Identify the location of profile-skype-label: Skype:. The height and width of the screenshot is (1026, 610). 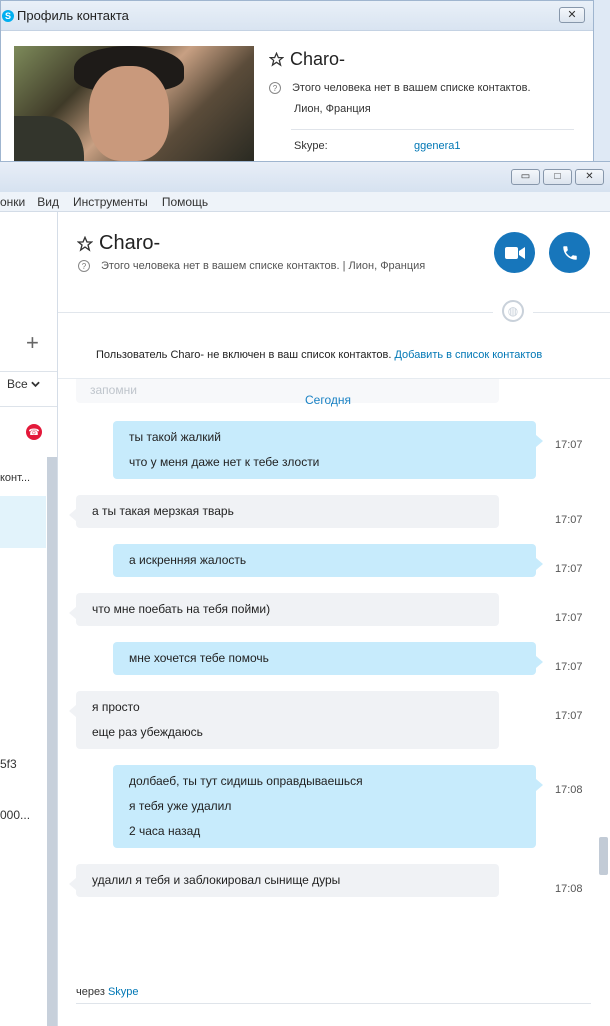
(311, 146).